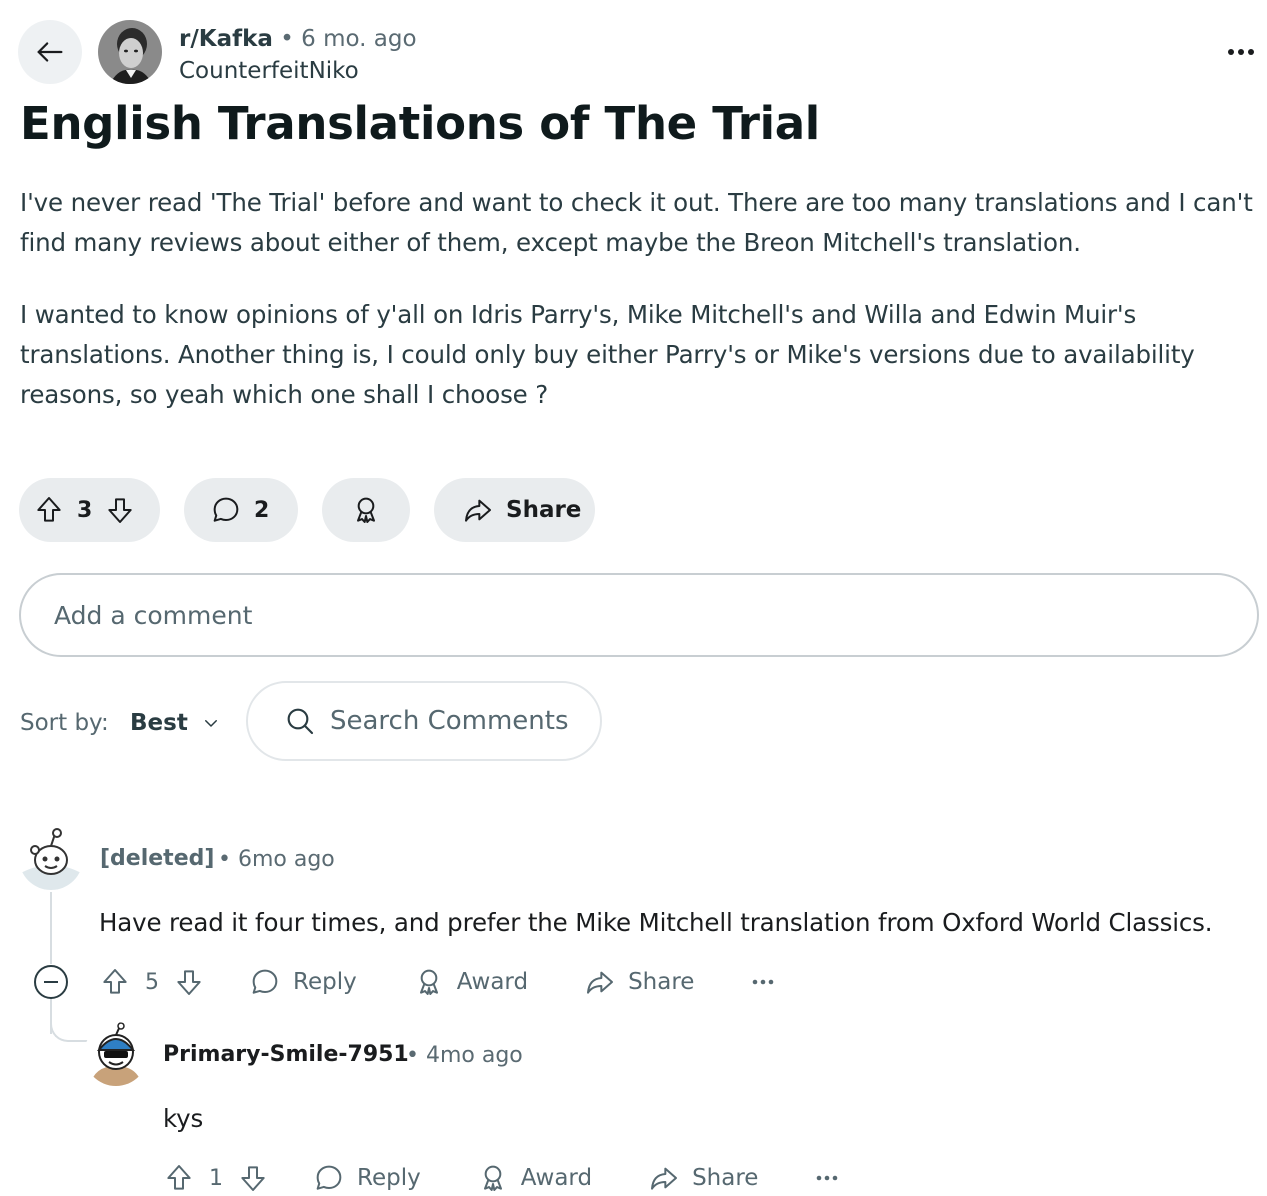 The width and height of the screenshot is (1267, 1196). I want to click on post-vote-pill: 3, so click(89, 510).